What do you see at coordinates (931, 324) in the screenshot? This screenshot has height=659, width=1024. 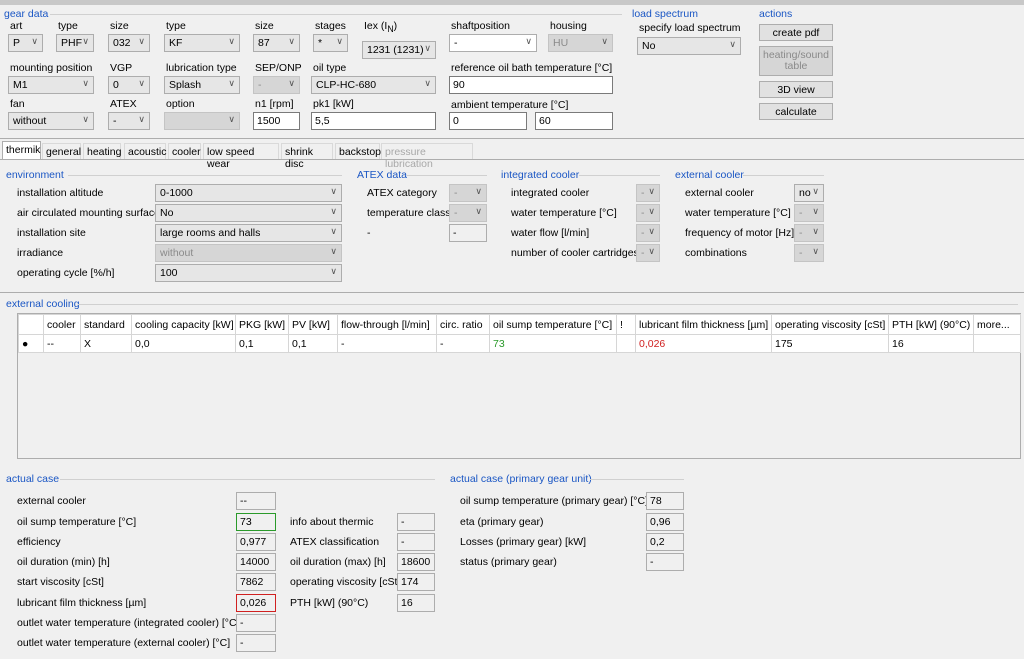 I see `column-header: PTH [kW] (90°C)` at bounding box center [931, 324].